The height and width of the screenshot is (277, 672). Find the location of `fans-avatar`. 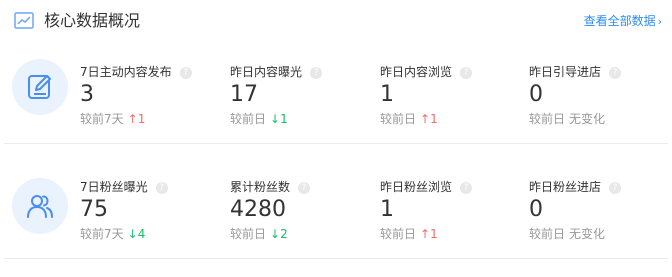

fans-avatar is located at coordinates (40, 206).